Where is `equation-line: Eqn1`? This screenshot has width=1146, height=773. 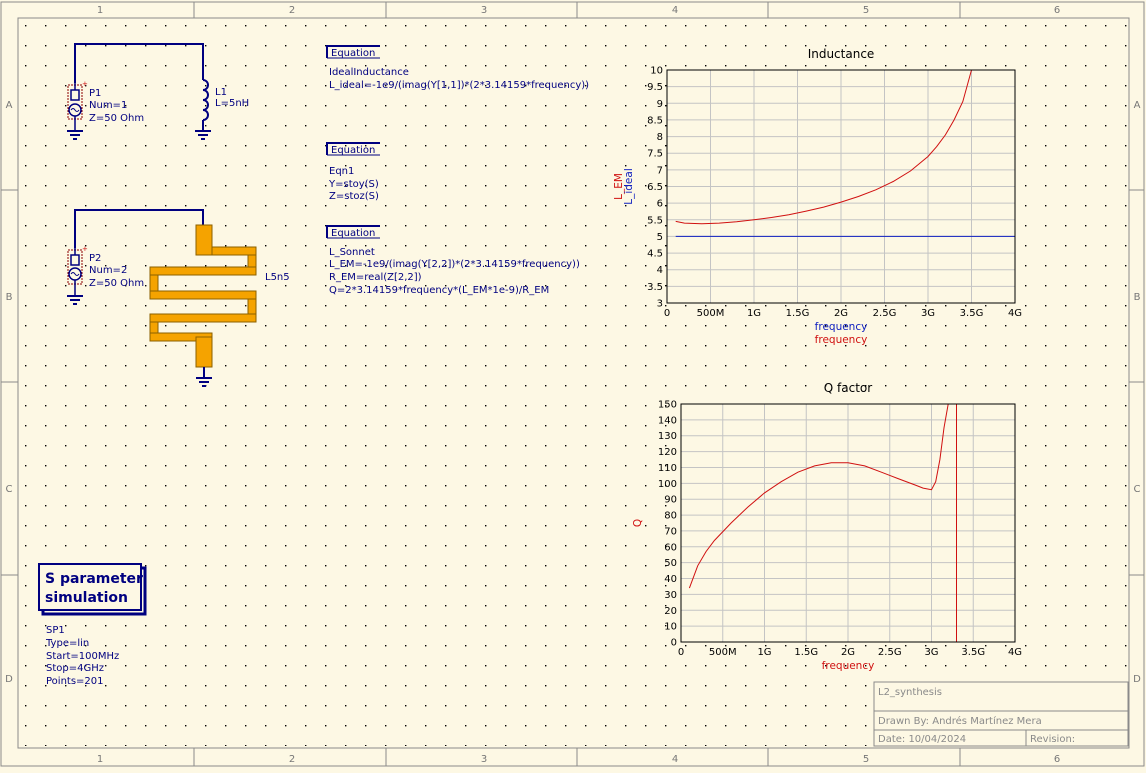 equation-line: Eqn1 is located at coordinates (341, 171).